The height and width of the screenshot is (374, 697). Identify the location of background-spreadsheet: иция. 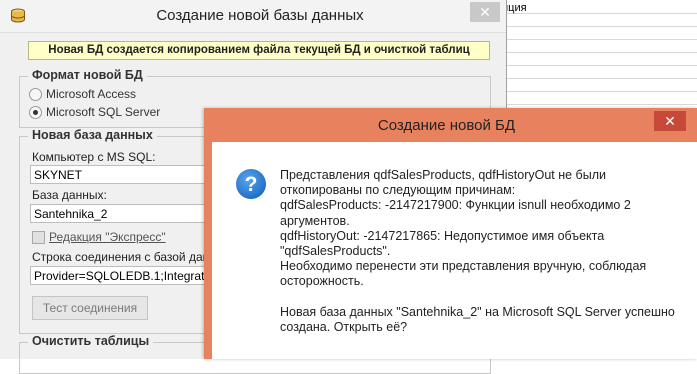
(598, 55).